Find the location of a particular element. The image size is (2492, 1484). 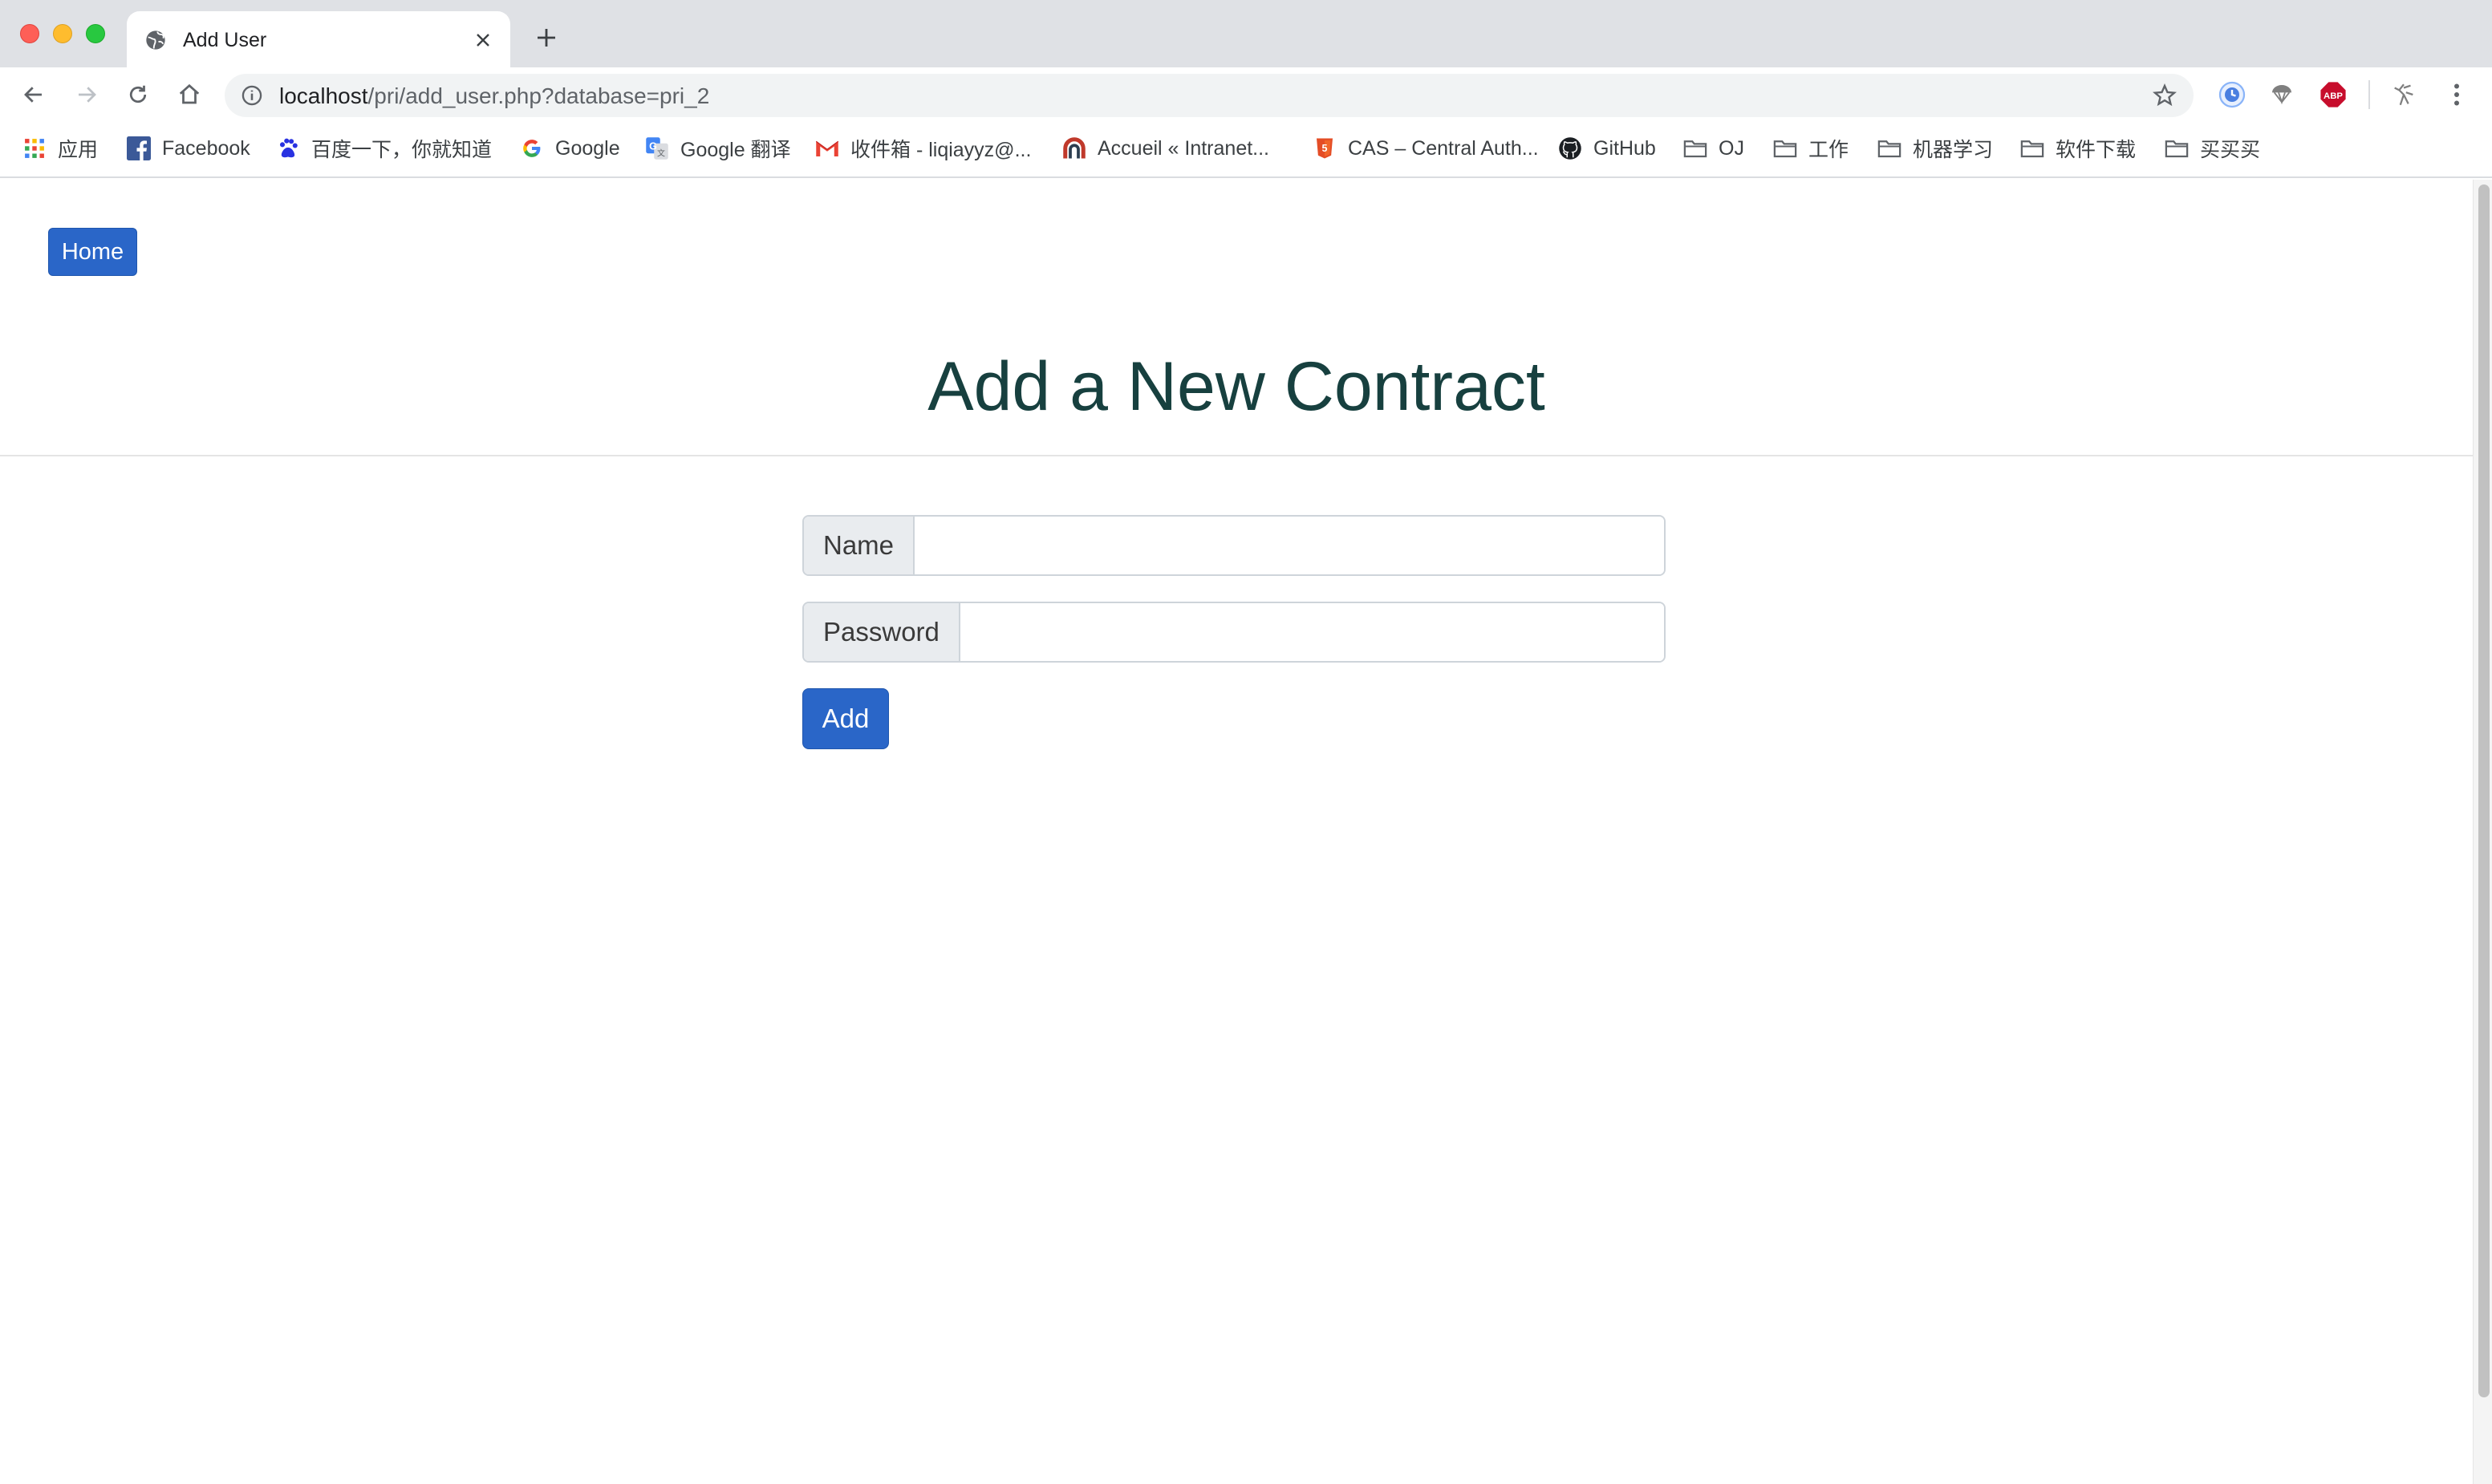

bookmark-label: Facebook is located at coordinates (206, 148).